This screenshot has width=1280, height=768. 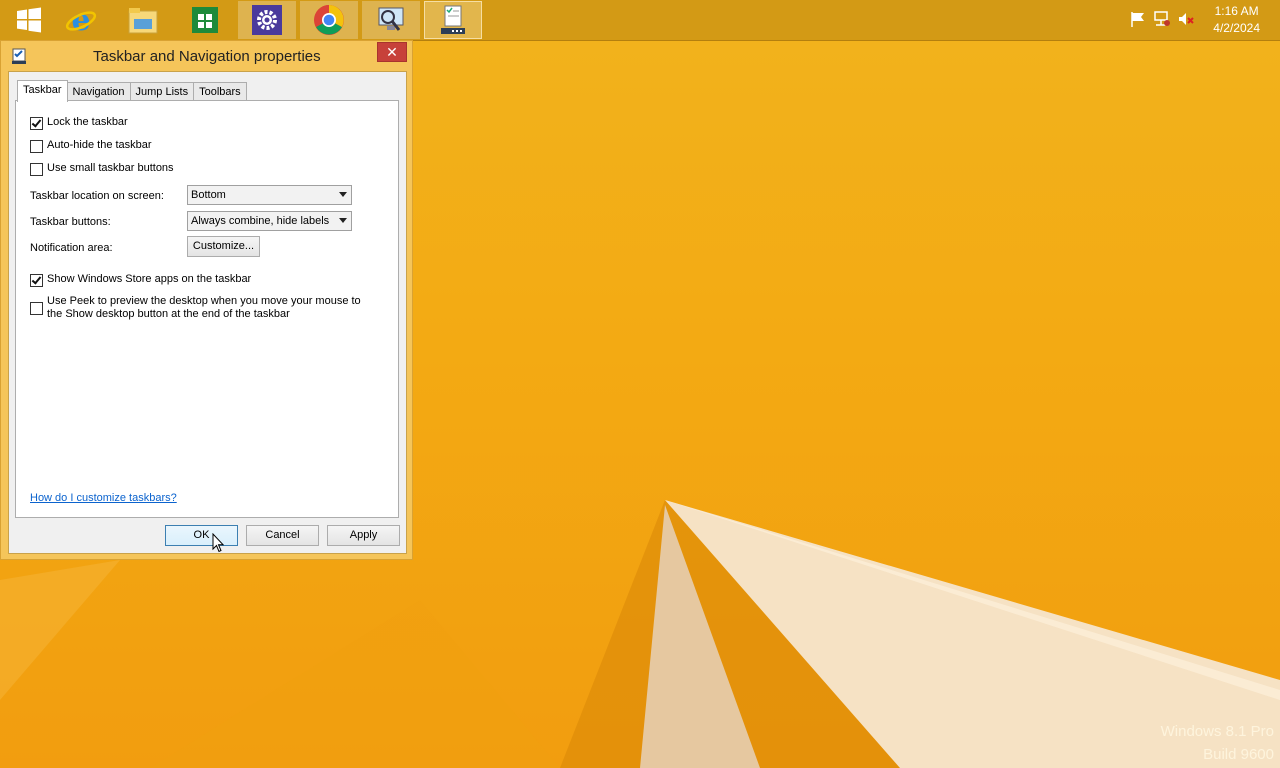 What do you see at coordinates (110, 168) in the screenshot?
I see `small-buttons-label: Use small taskbar buttons` at bounding box center [110, 168].